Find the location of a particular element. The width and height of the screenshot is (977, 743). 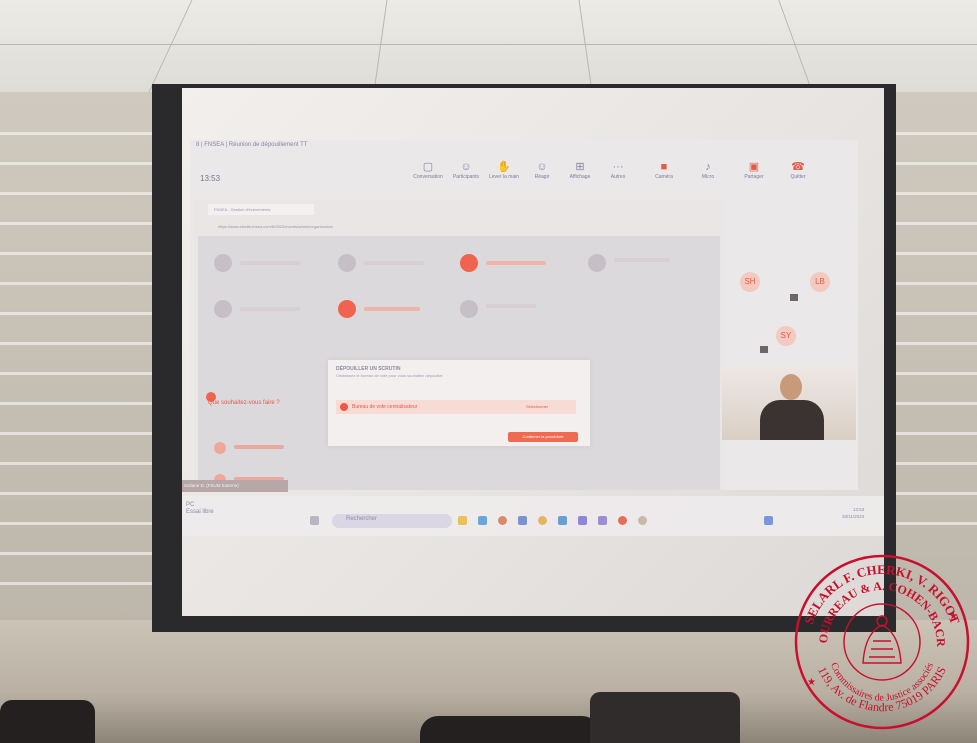

chrome-icon is located at coordinates (542, 520).